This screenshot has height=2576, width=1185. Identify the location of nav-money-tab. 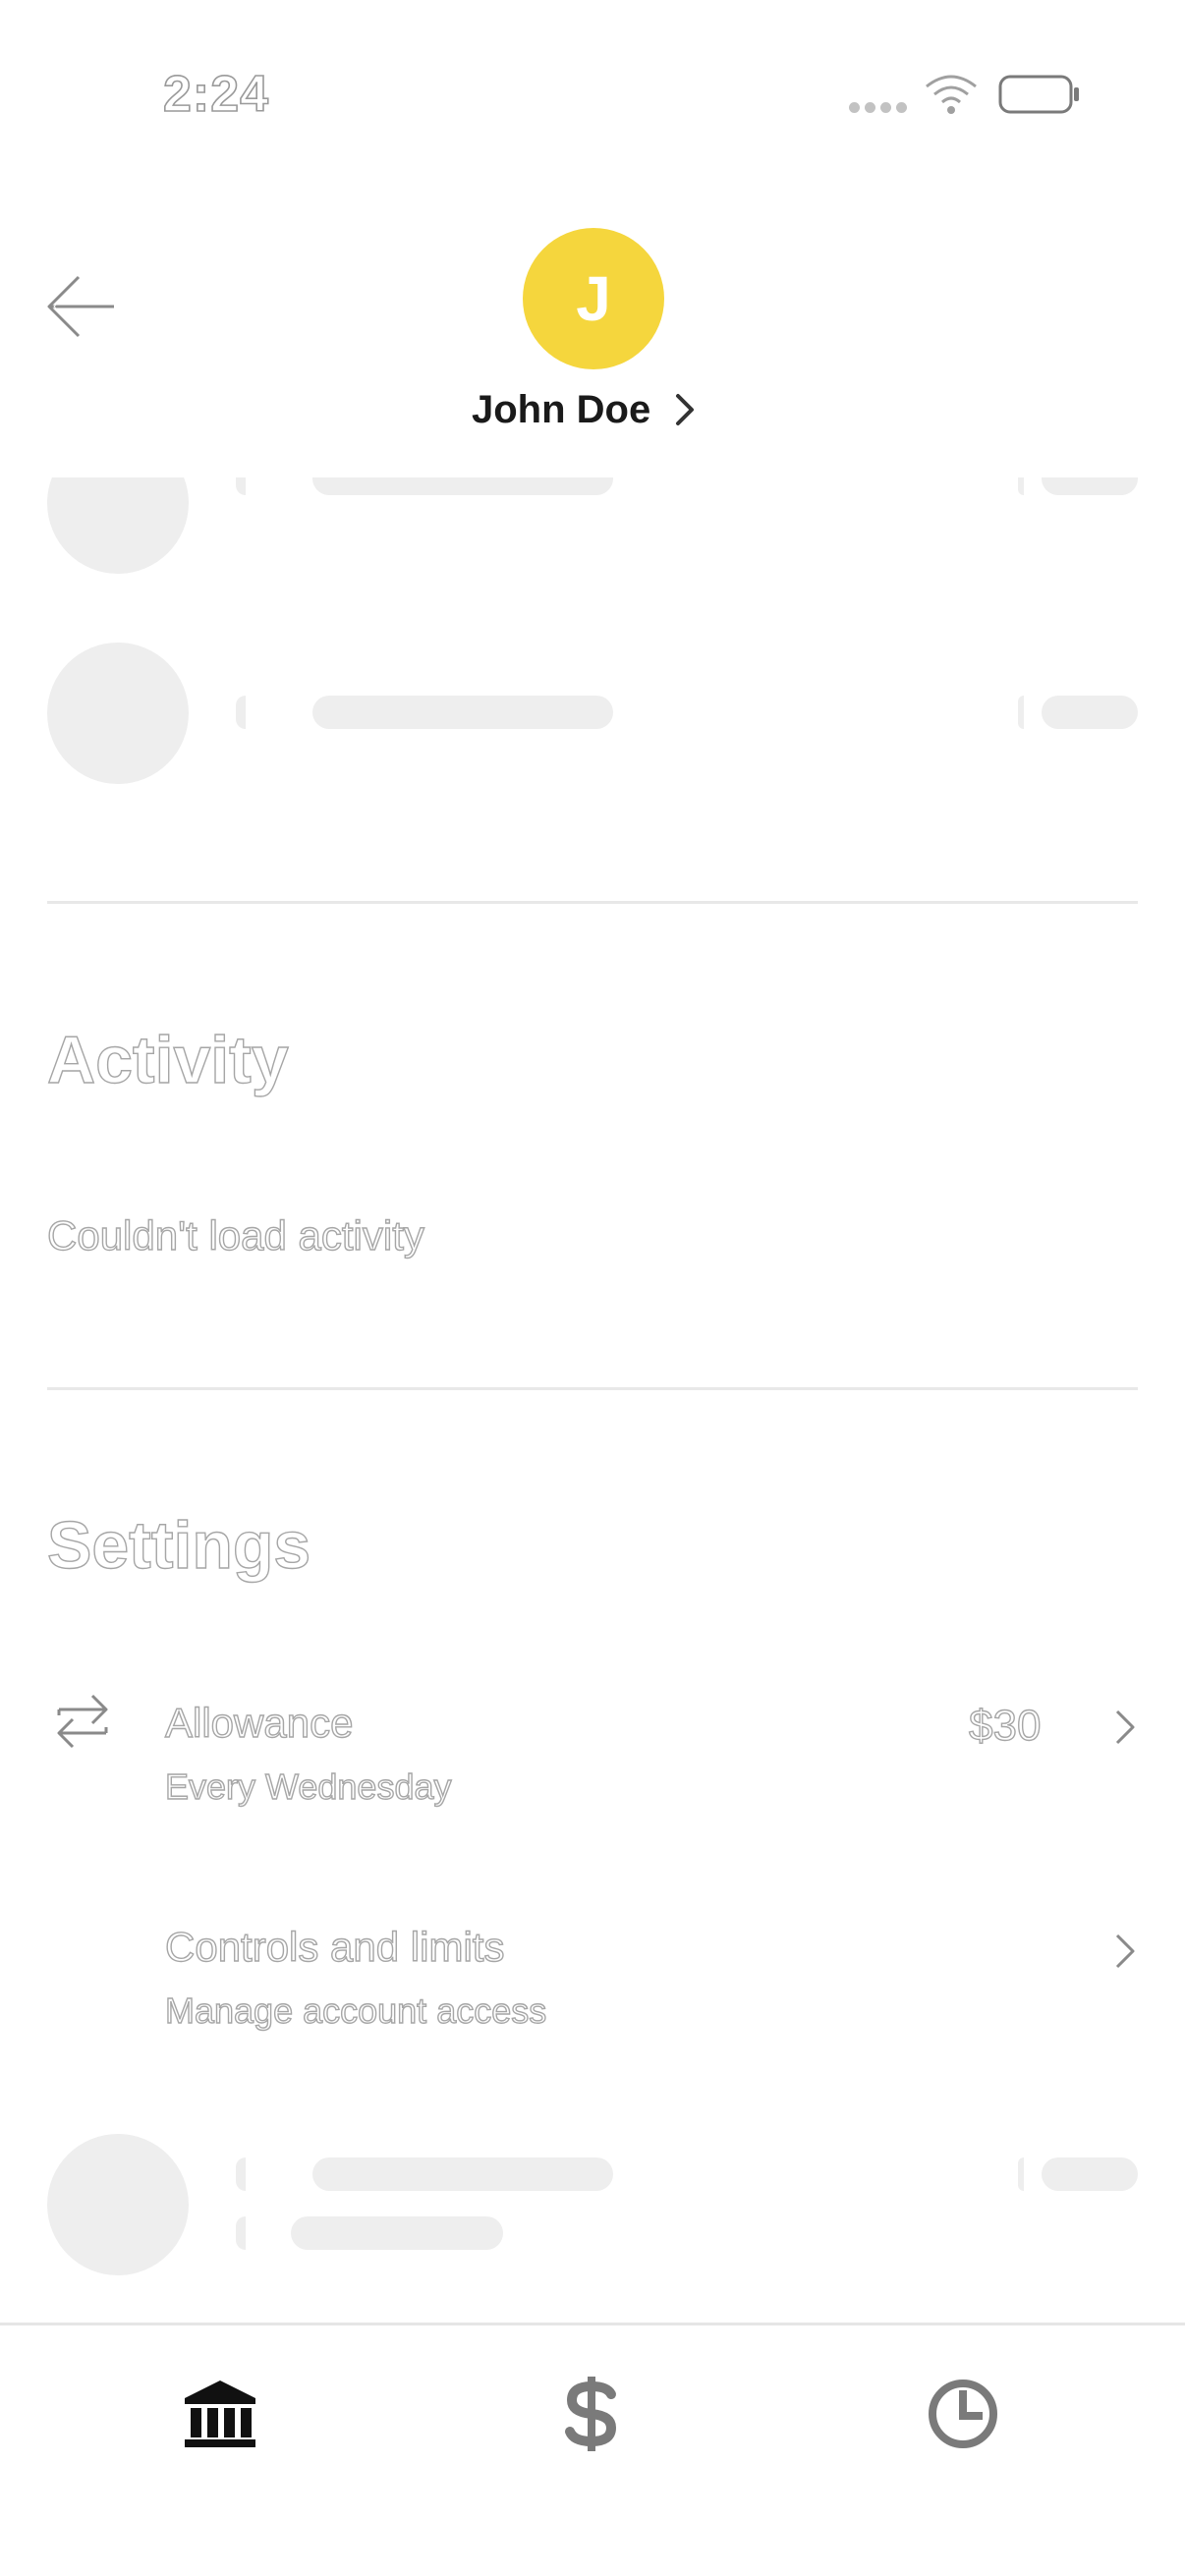
(592, 2414).